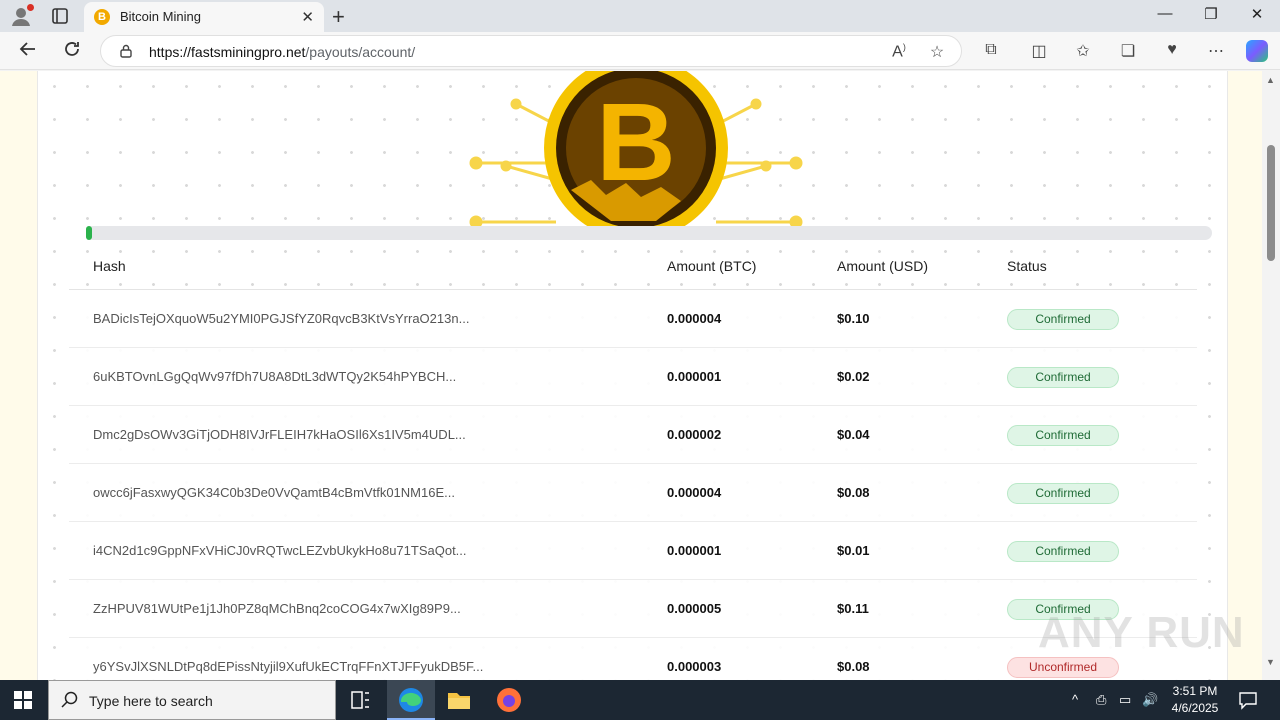 The image size is (1280, 720). Describe the element at coordinates (853, 318) in the screenshot. I see `amount-usd-cell: $0.10` at that location.